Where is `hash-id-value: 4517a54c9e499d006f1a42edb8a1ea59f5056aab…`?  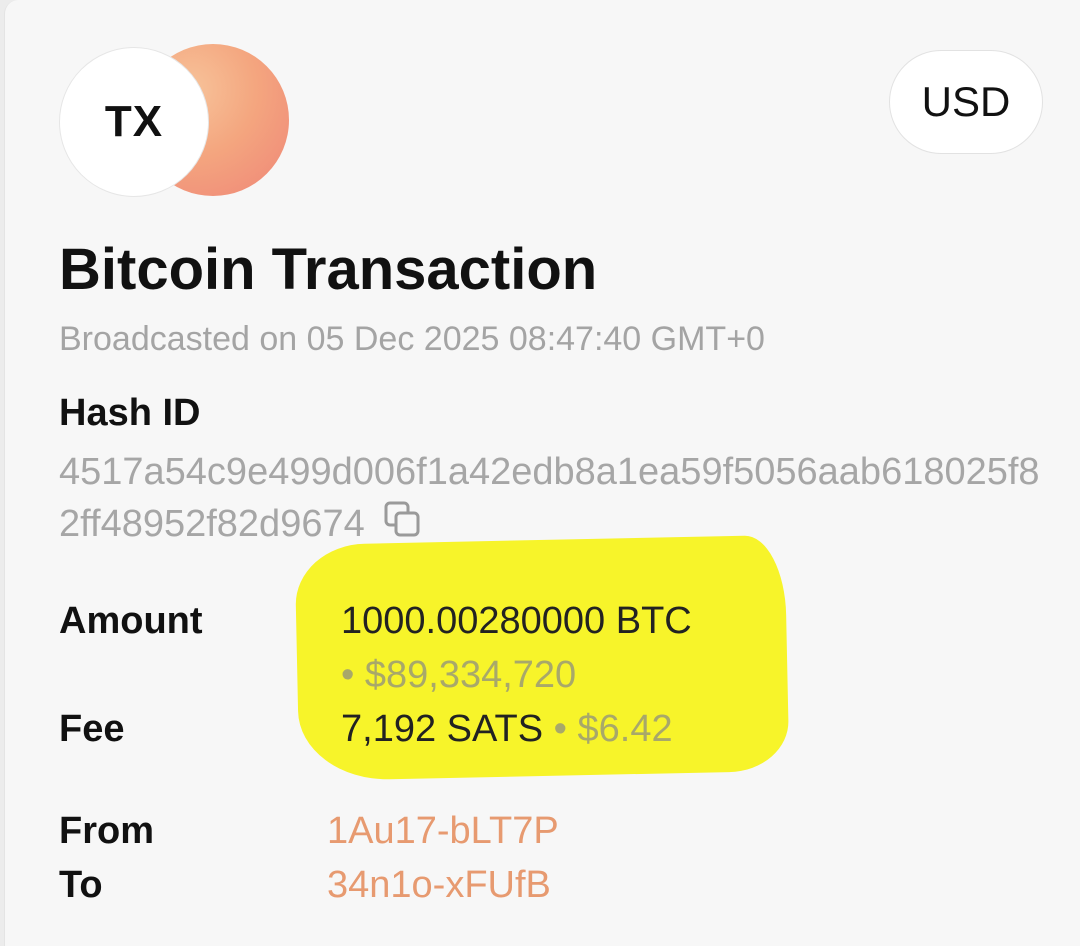
hash-id-value: 4517a54c9e499d006f1a42edb8a1ea59f5056aab… is located at coordinates (554, 500).